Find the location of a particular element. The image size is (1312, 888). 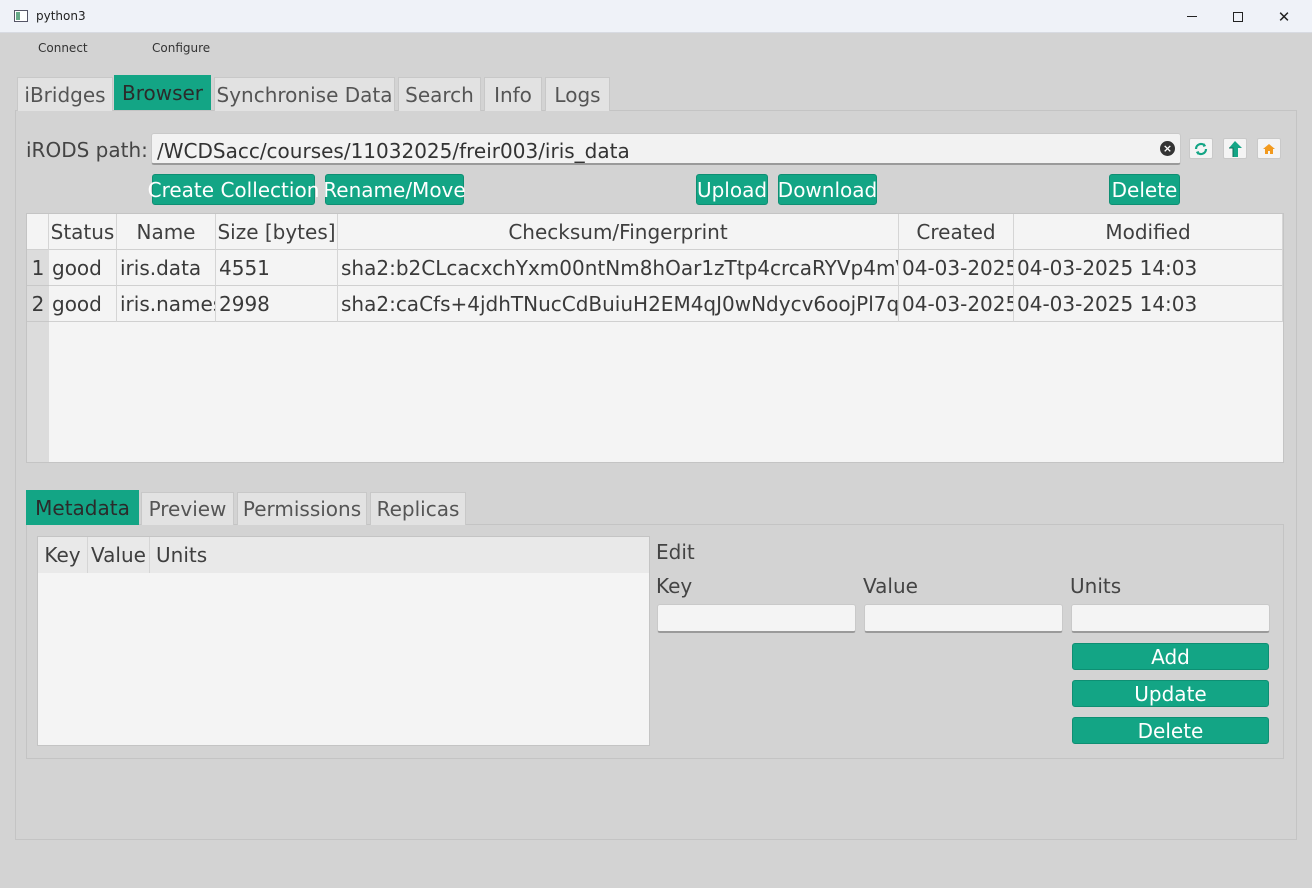

irods-path-label: iRODS path: is located at coordinates (87, 150).